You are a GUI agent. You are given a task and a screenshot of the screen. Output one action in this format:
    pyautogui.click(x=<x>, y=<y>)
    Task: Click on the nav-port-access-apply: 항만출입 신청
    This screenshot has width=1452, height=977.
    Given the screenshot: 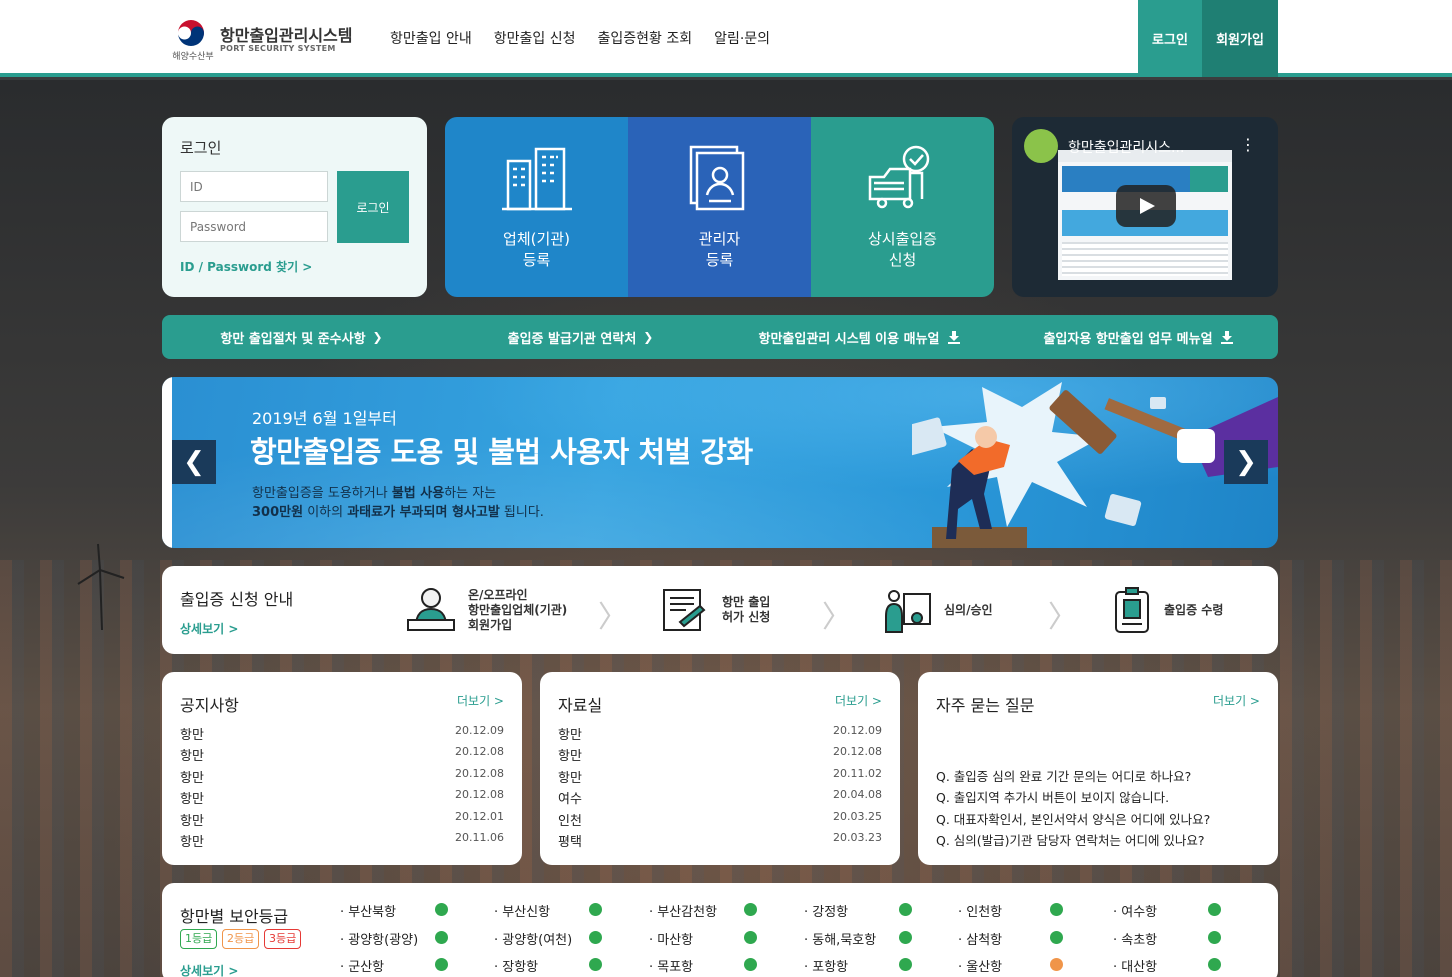 What is the action you would take?
    pyautogui.click(x=535, y=38)
    